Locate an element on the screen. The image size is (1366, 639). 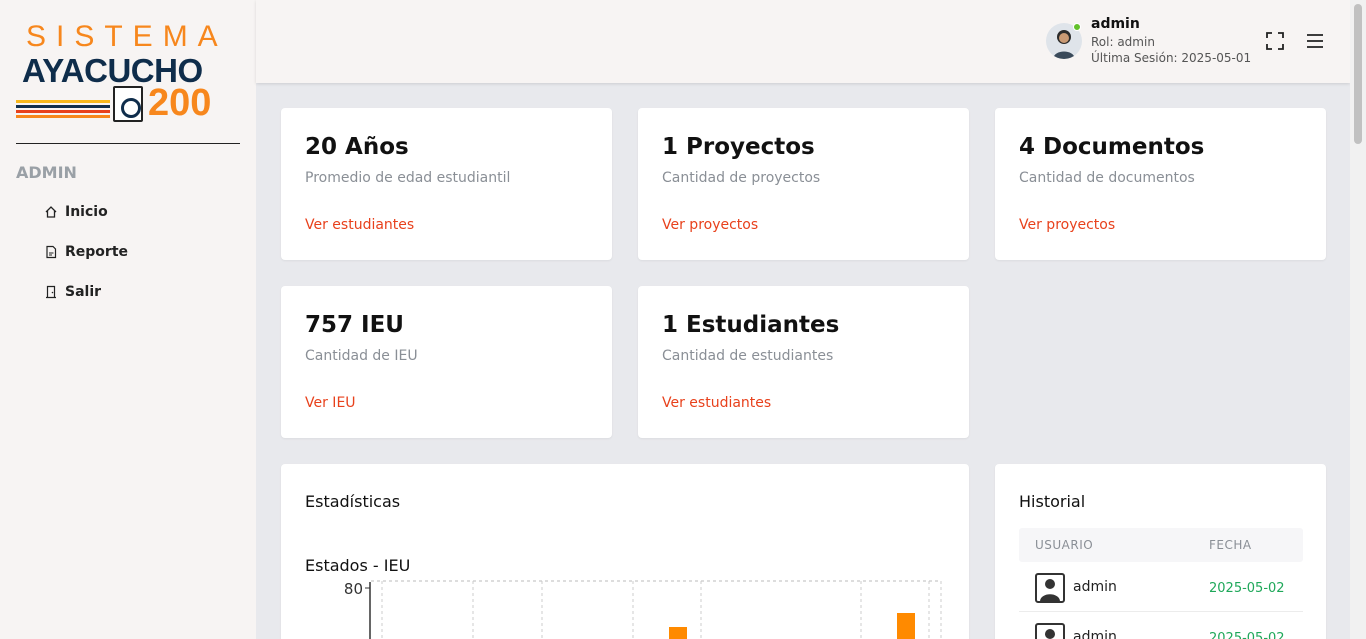
y-tick-label: 80 is located at coordinates (353, 589).